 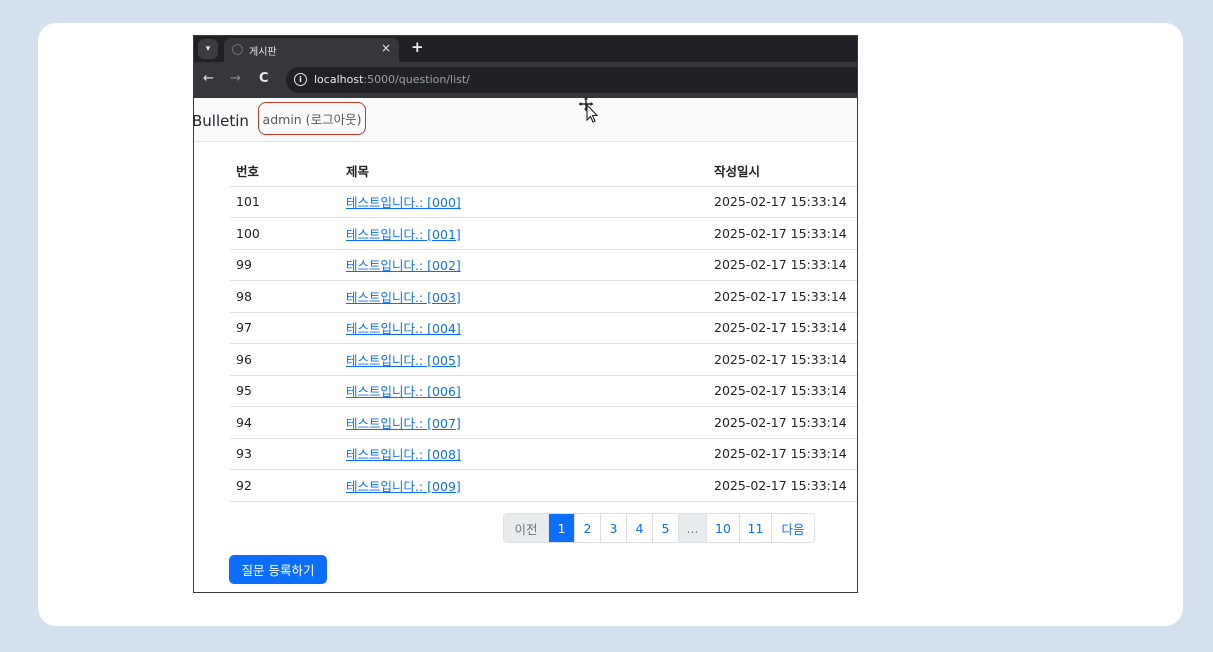 What do you see at coordinates (524, 328) in the screenshot?
I see `row-title-cell: 테스트입니다.: [004]` at bounding box center [524, 328].